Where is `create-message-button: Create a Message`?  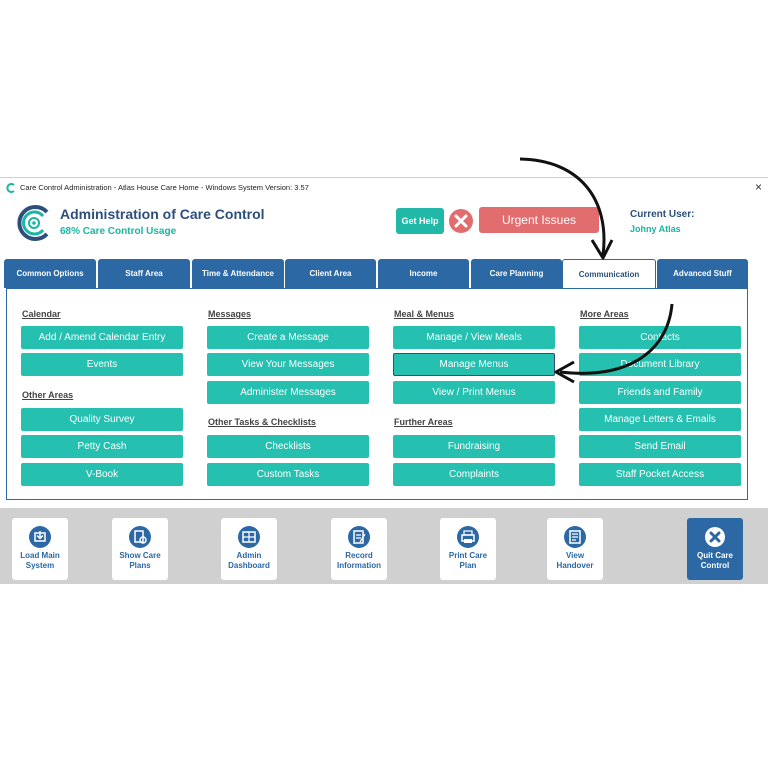
create-message-button: Create a Message is located at coordinates (288, 337).